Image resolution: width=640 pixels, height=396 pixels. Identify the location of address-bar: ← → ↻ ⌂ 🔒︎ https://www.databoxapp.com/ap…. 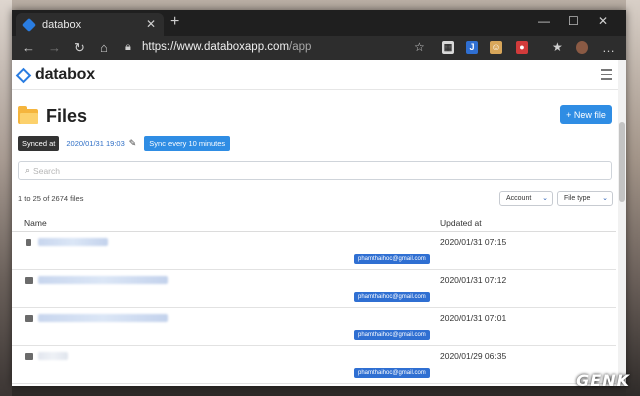
(319, 48).